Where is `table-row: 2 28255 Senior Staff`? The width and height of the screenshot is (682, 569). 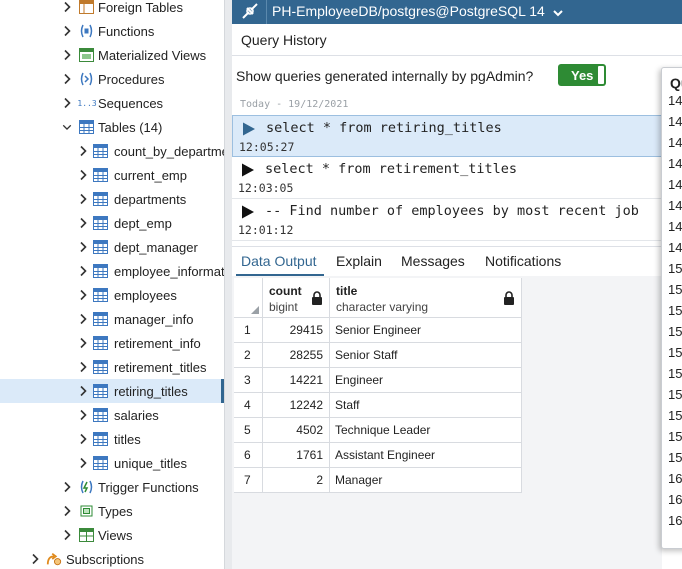
table-row: 2 28255 Senior Staff is located at coordinates (377, 355).